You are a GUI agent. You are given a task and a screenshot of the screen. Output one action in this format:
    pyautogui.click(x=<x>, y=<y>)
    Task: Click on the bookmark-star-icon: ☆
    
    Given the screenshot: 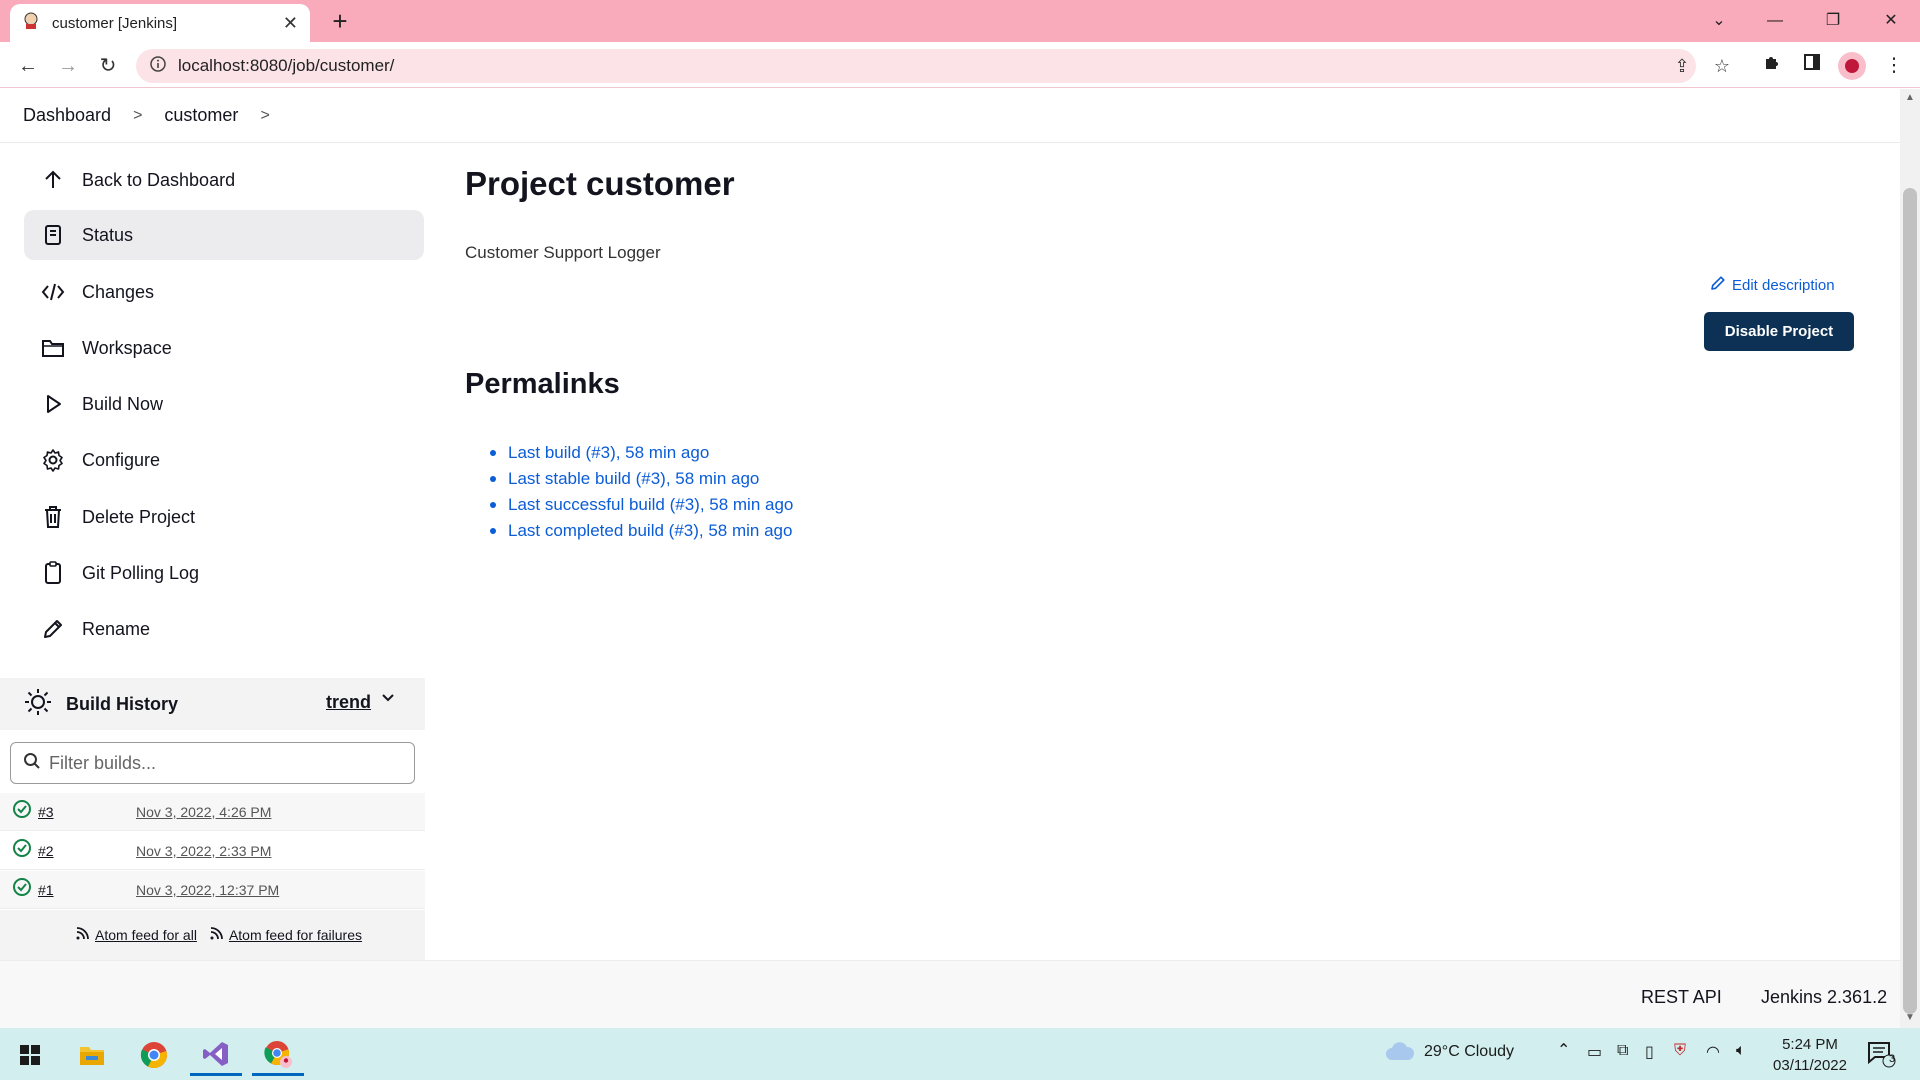 What is the action you would take?
    pyautogui.click(x=1722, y=66)
    